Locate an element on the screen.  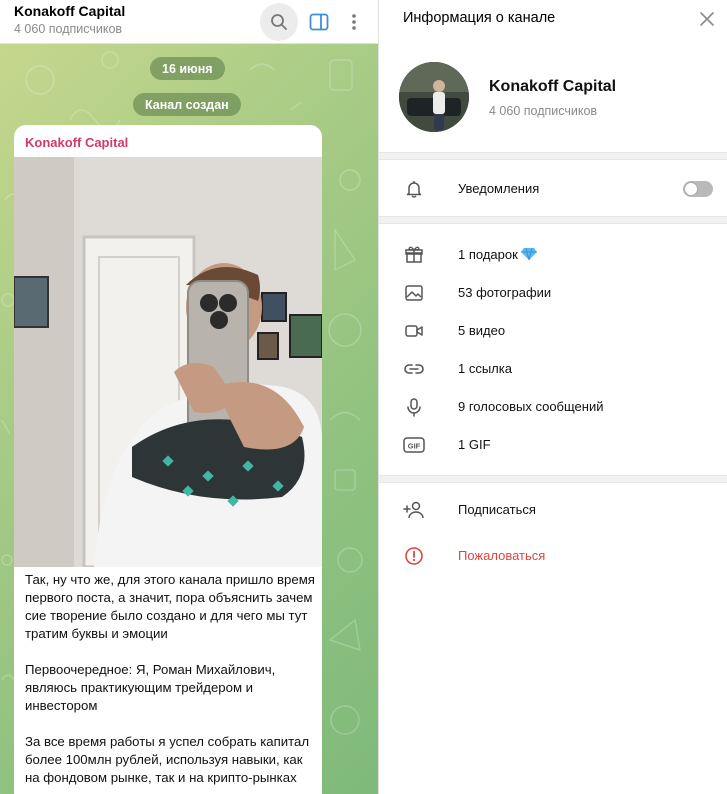
gif-icon: GIF is located at coordinates (414, 445).